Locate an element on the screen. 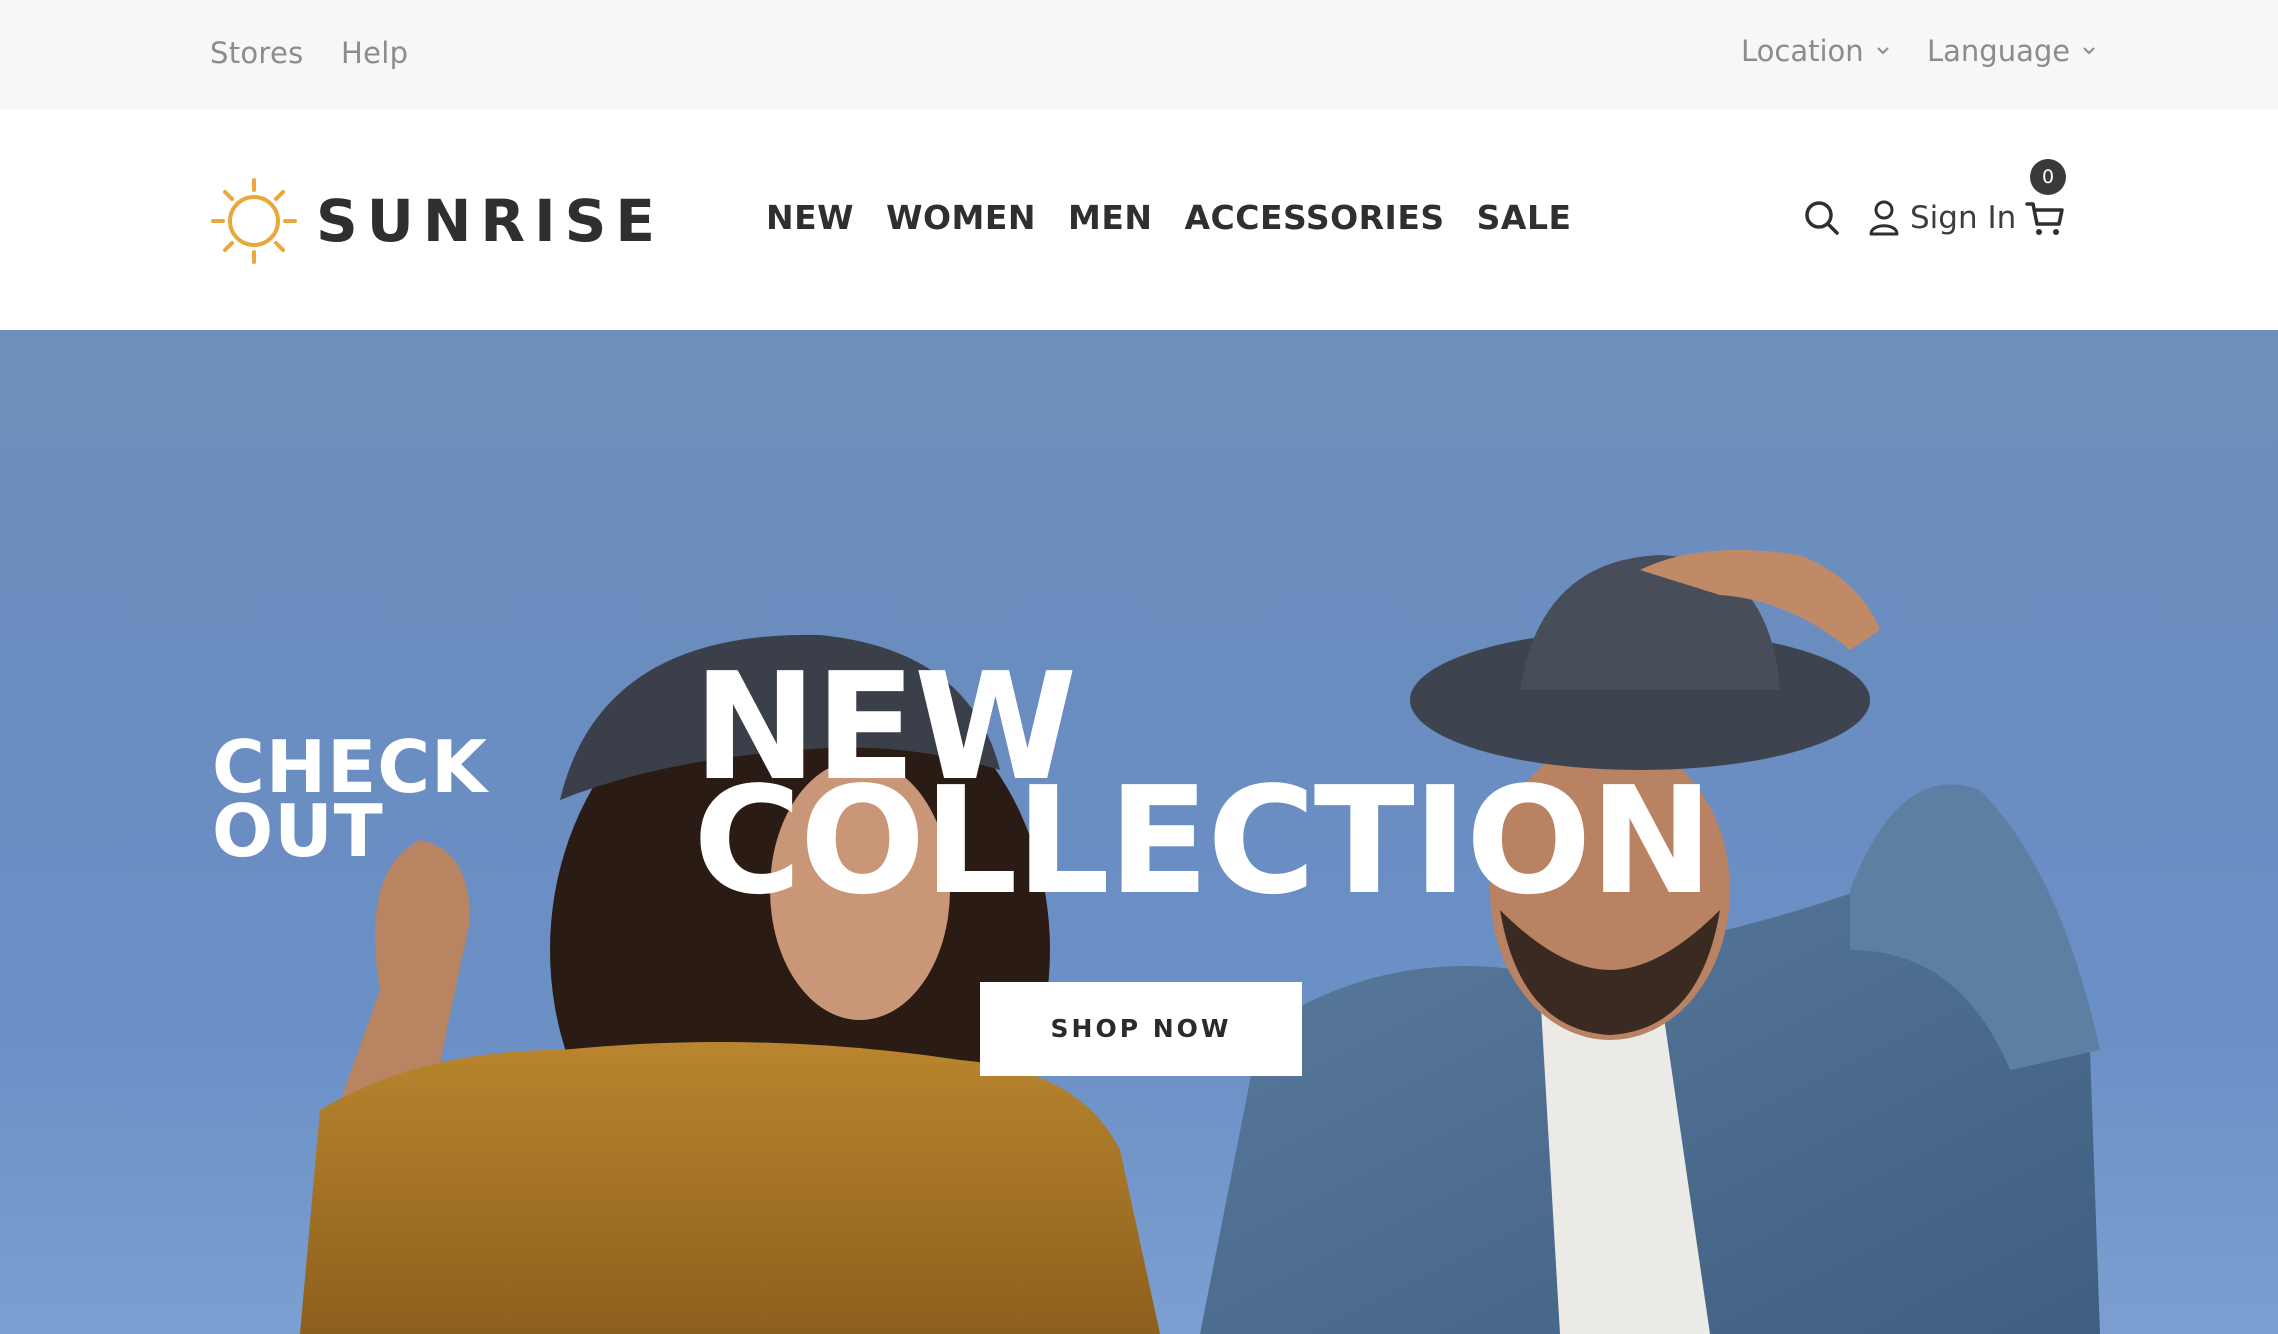 The image size is (2278, 1334). main-nav: NEW WOMEN MEN ACCESSORIES SALE is located at coordinates (1169, 218).